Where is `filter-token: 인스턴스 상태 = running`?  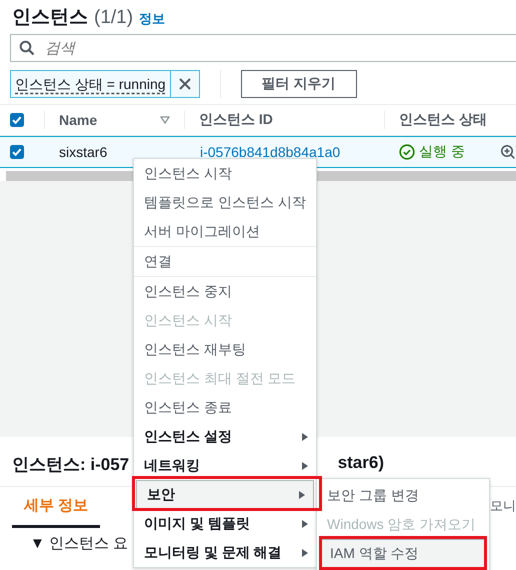 filter-token: 인스턴스 상태 = running is located at coordinates (105, 84).